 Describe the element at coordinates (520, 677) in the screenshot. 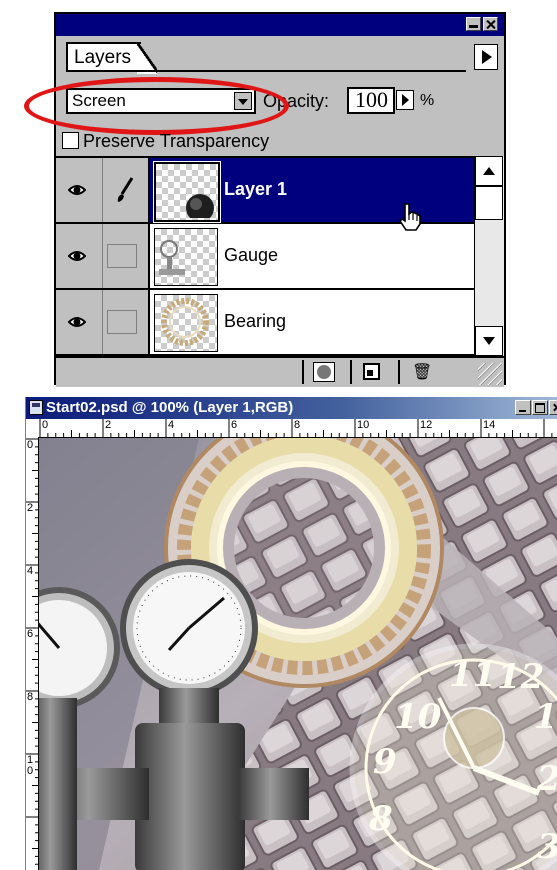

I see `svg-text: 12` at that location.